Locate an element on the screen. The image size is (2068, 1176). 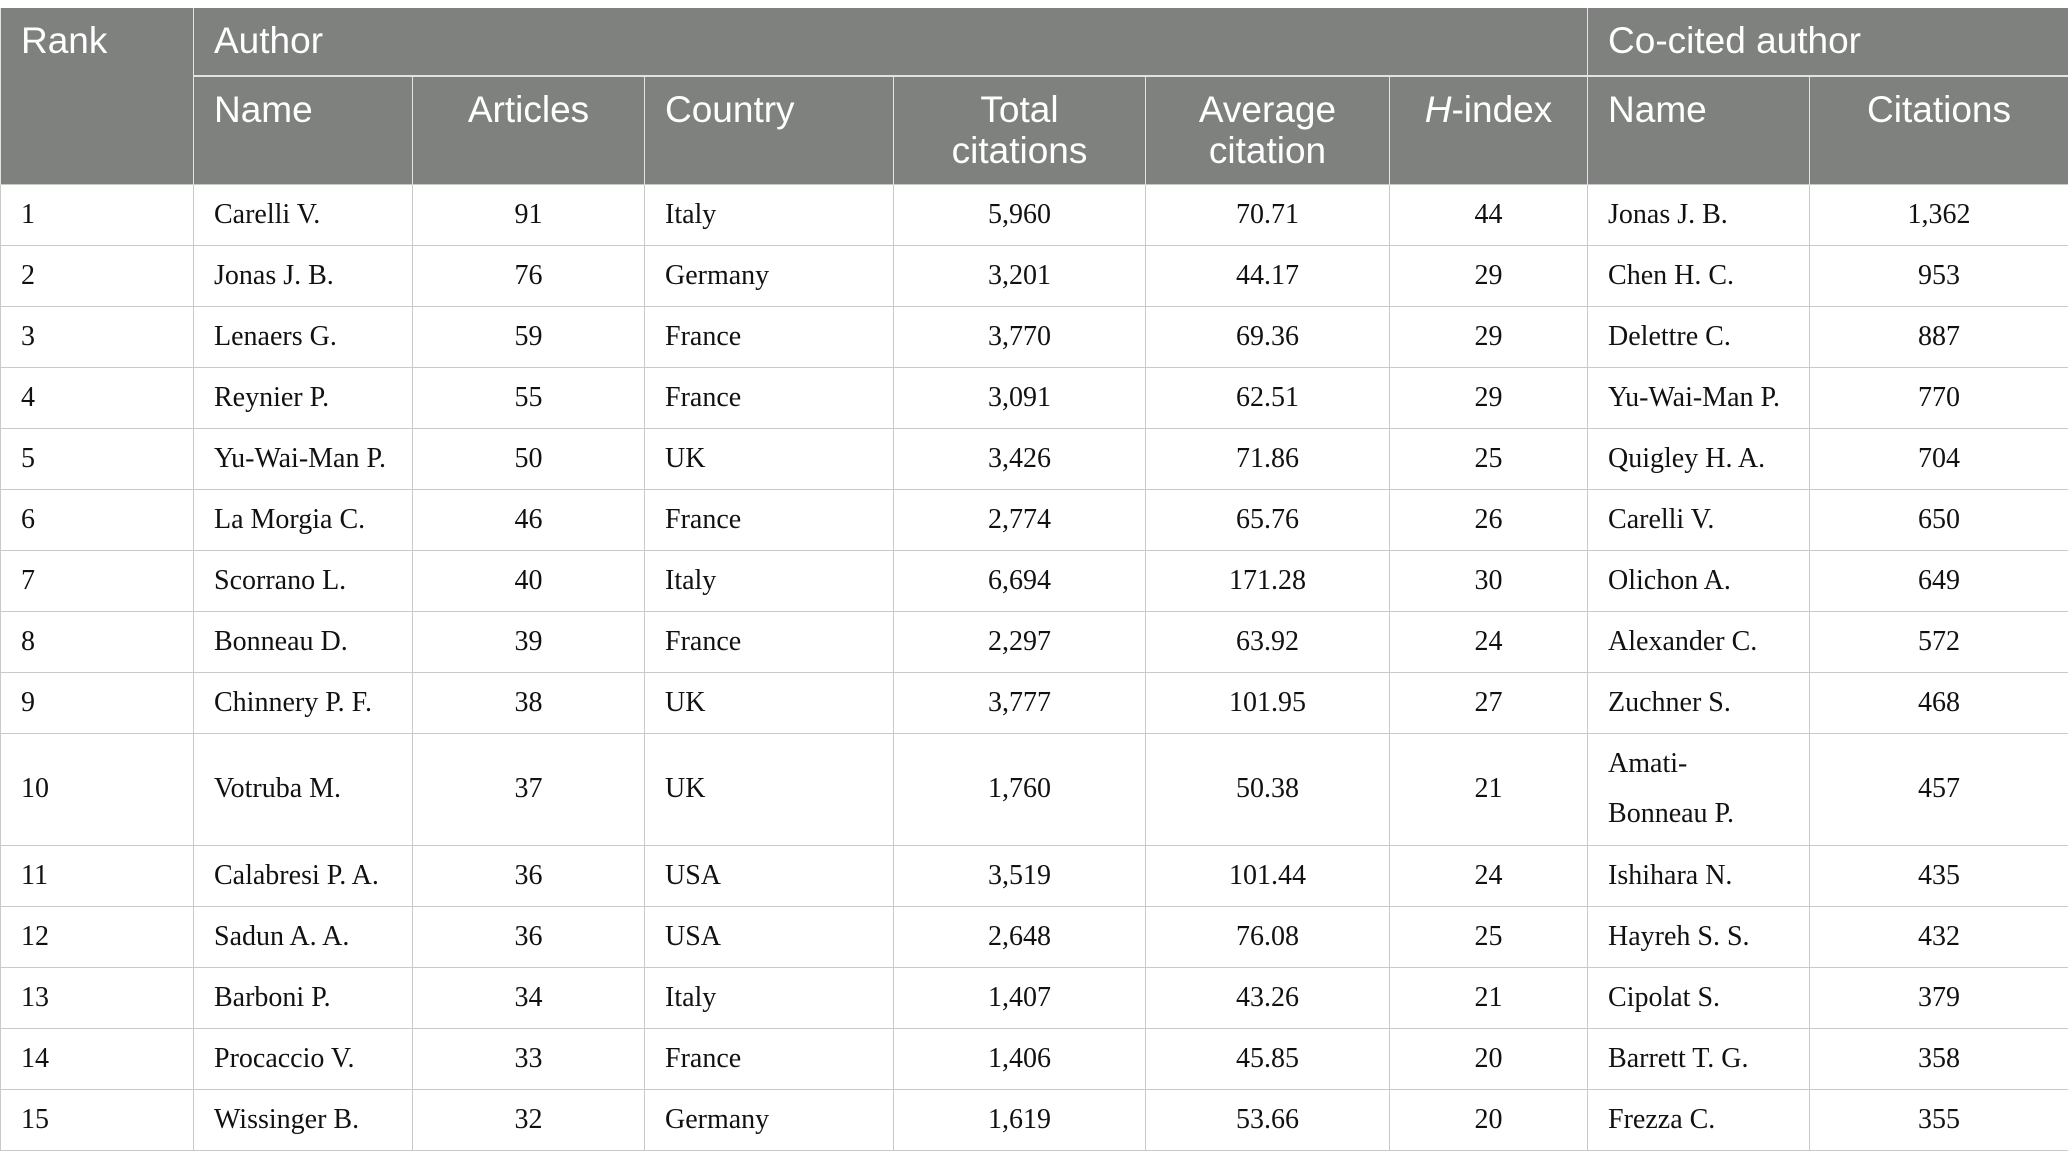
cell-articles: 50 is located at coordinates (528, 458).